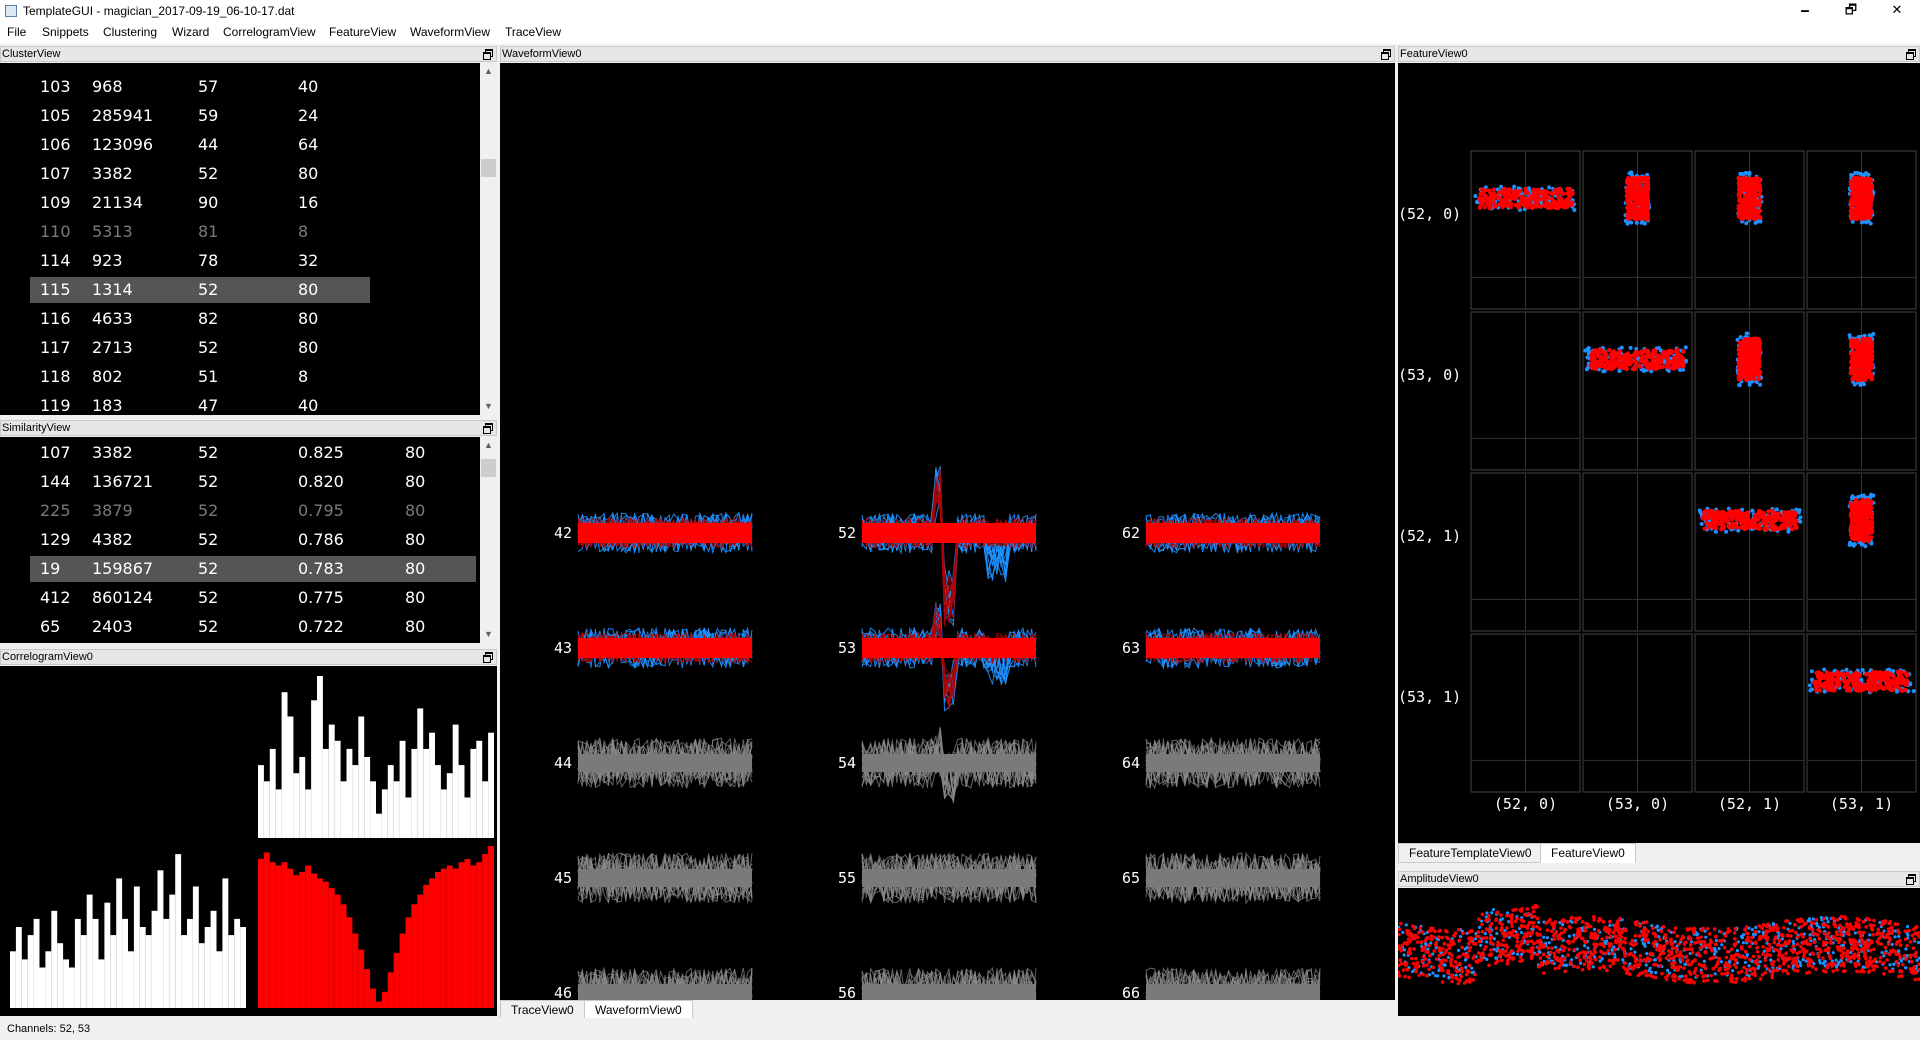 The width and height of the screenshot is (1920, 1040). I want to click on amplitude-view, so click(1659, 952).